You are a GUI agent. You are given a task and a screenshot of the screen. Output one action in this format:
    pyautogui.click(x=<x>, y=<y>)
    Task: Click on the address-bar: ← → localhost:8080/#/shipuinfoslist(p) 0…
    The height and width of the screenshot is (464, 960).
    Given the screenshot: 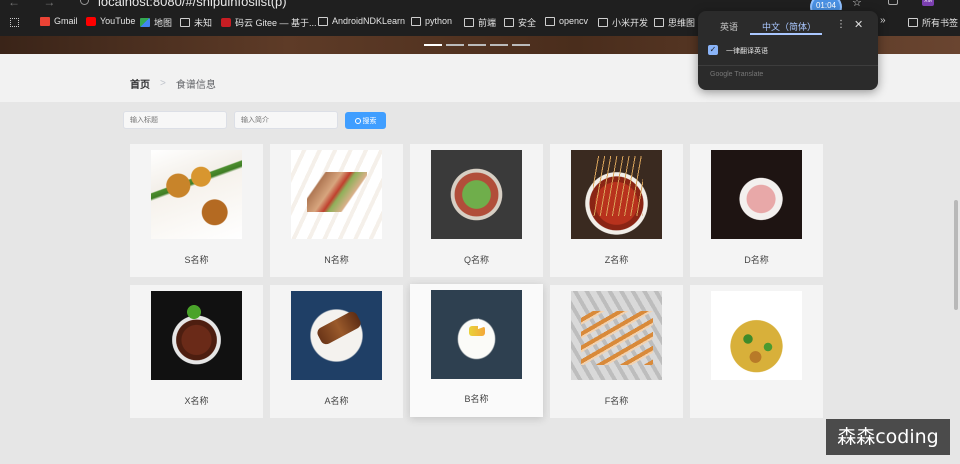 What is the action you would take?
    pyautogui.click(x=480, y=10)
    